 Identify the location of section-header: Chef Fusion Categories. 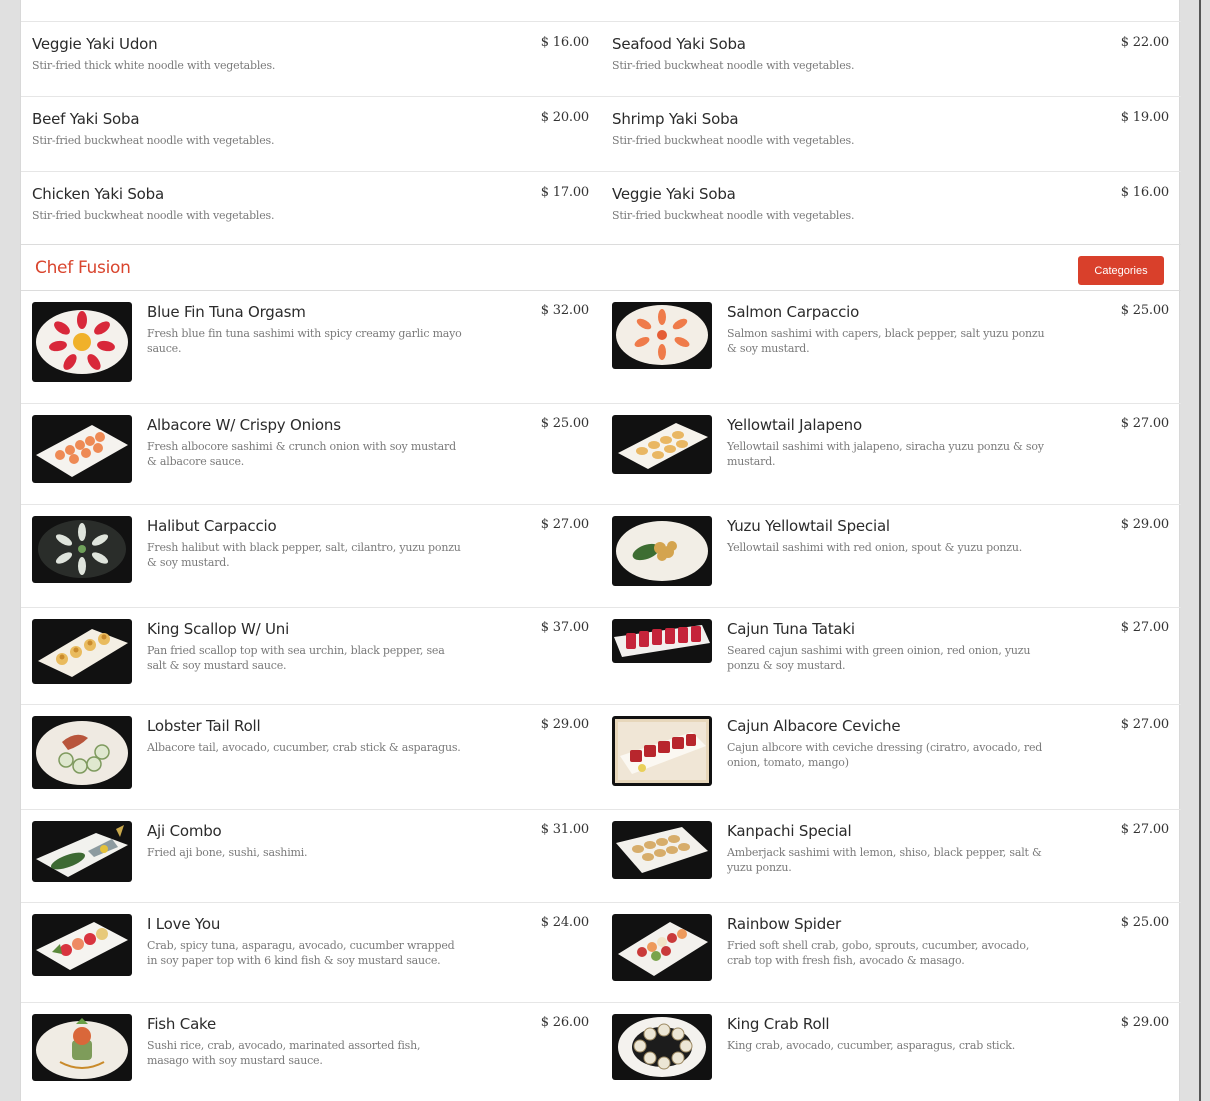
(601, 267).